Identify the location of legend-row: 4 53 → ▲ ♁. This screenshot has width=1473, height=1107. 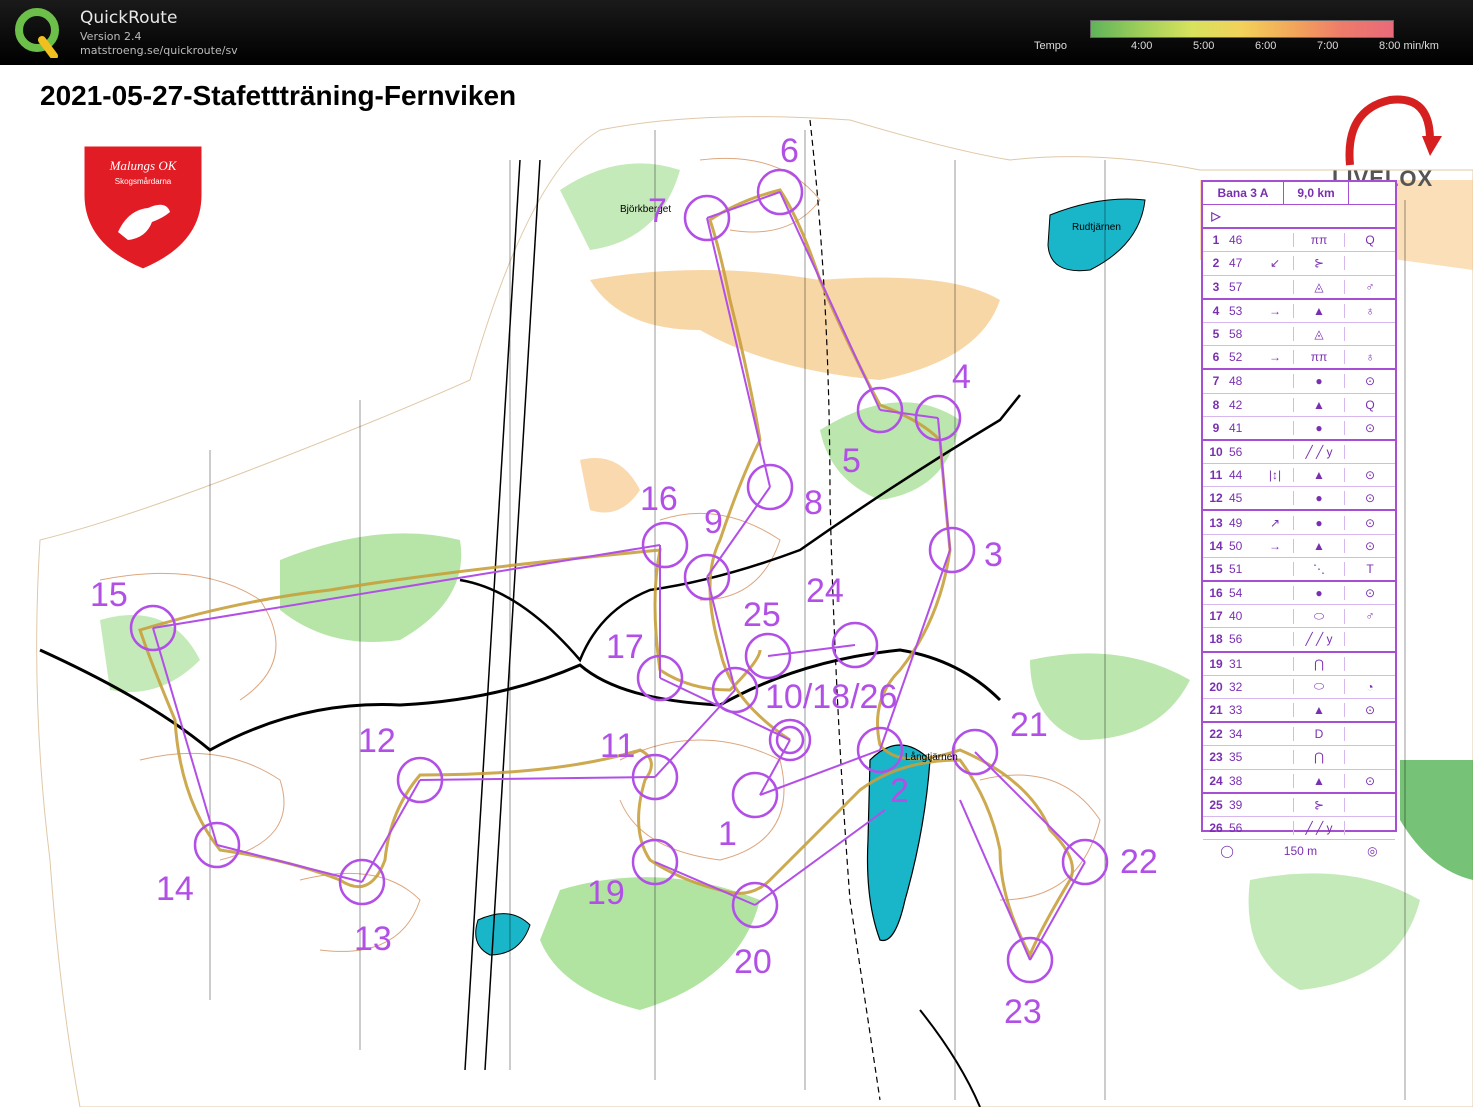
(1299, 311).